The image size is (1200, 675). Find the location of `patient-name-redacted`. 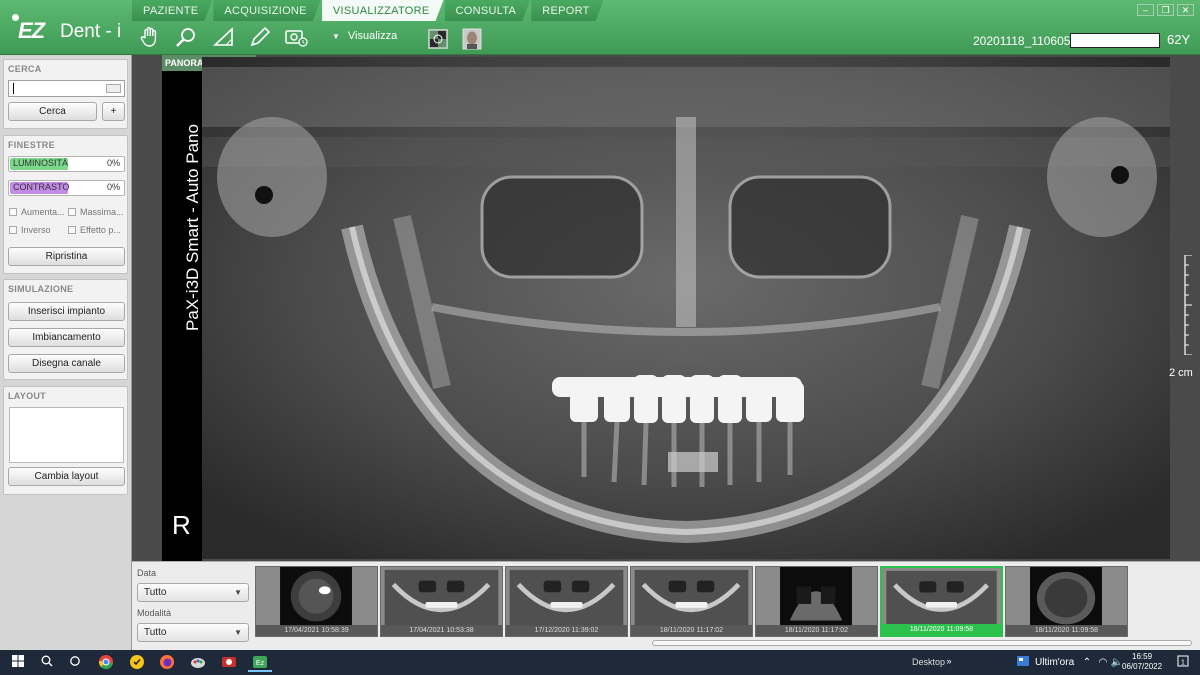

patient-name-redacted is located at coordinates (1115, 40).